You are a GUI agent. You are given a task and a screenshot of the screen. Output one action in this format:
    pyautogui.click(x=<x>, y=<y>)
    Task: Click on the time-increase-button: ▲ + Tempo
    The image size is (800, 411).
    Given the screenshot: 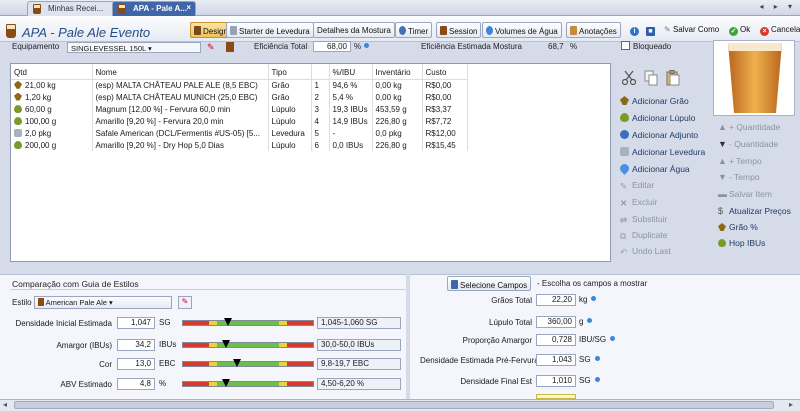 What is the action you would take?
    pyautogui.click(x=740, y=161)
    